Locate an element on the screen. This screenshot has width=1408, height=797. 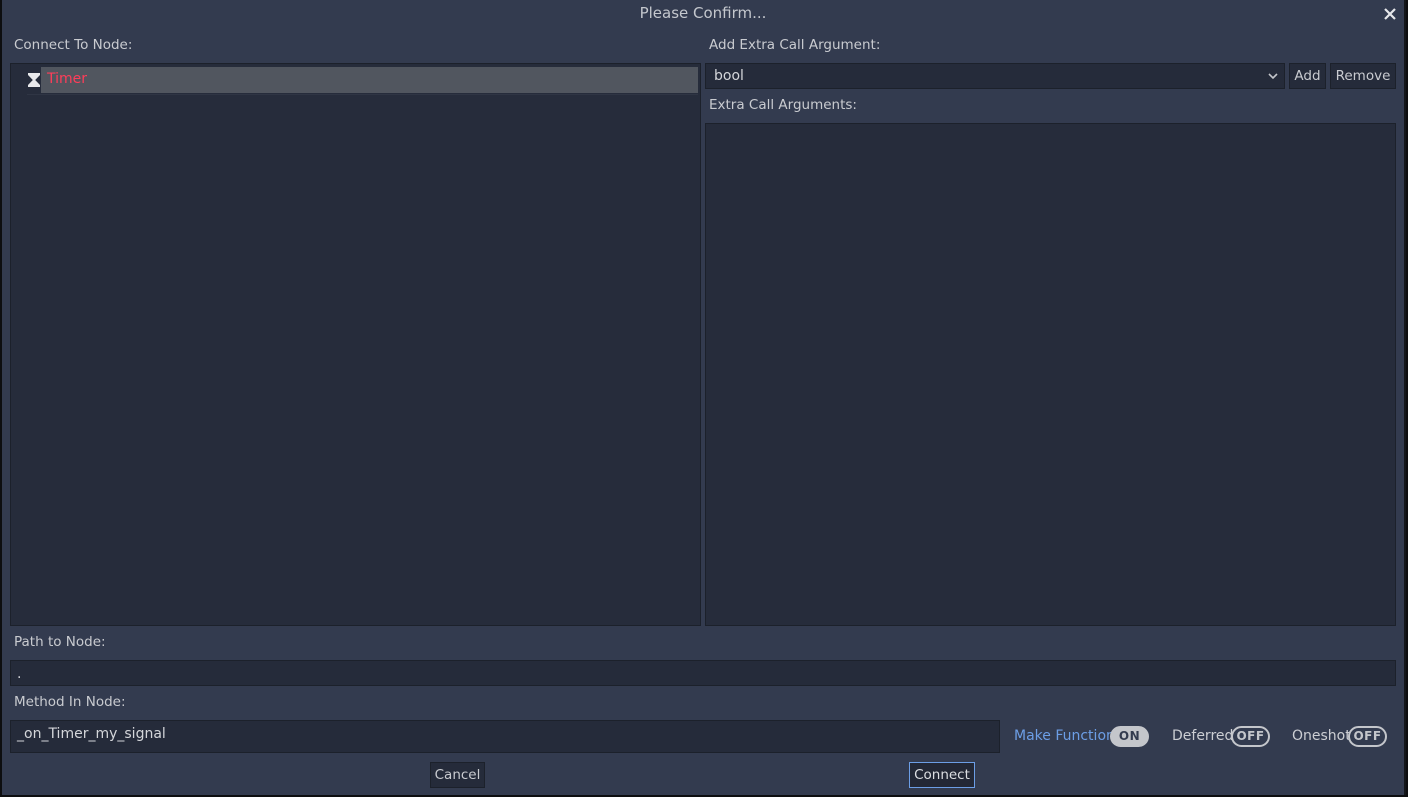
path-to-node-label: Path to Node: is located at coordinates (60, 642).